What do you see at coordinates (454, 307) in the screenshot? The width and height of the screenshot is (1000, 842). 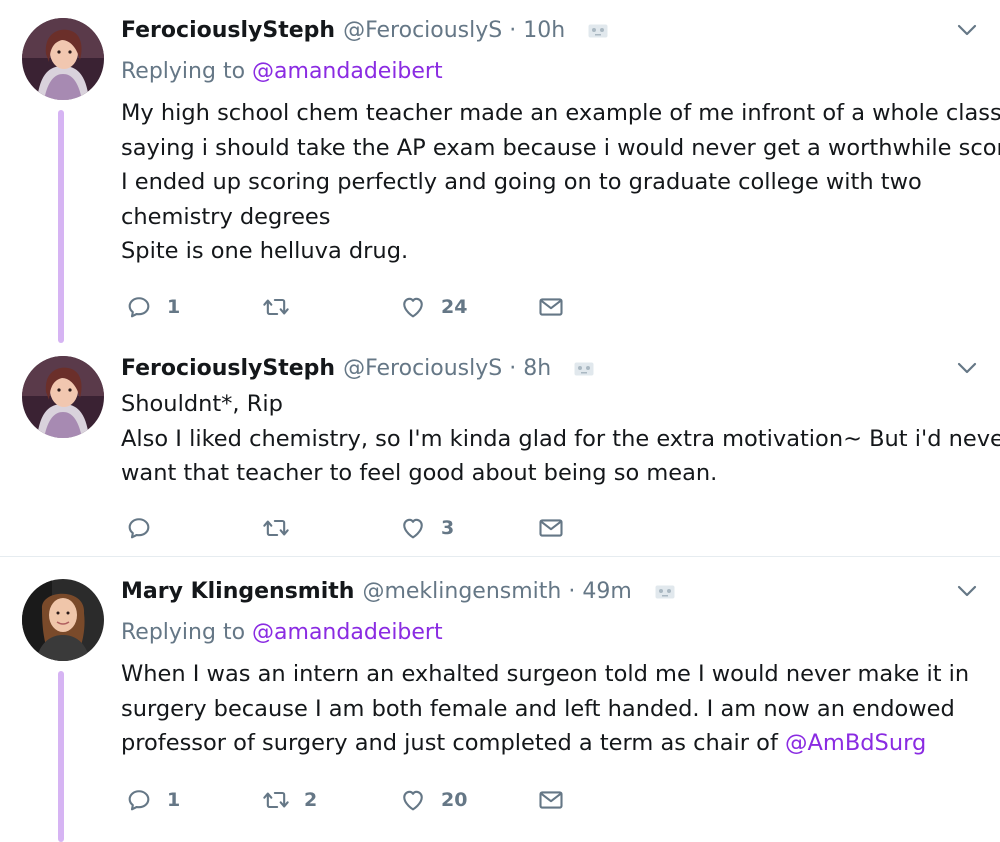 I see `like-count: 24` at bounding box center [454, 307].